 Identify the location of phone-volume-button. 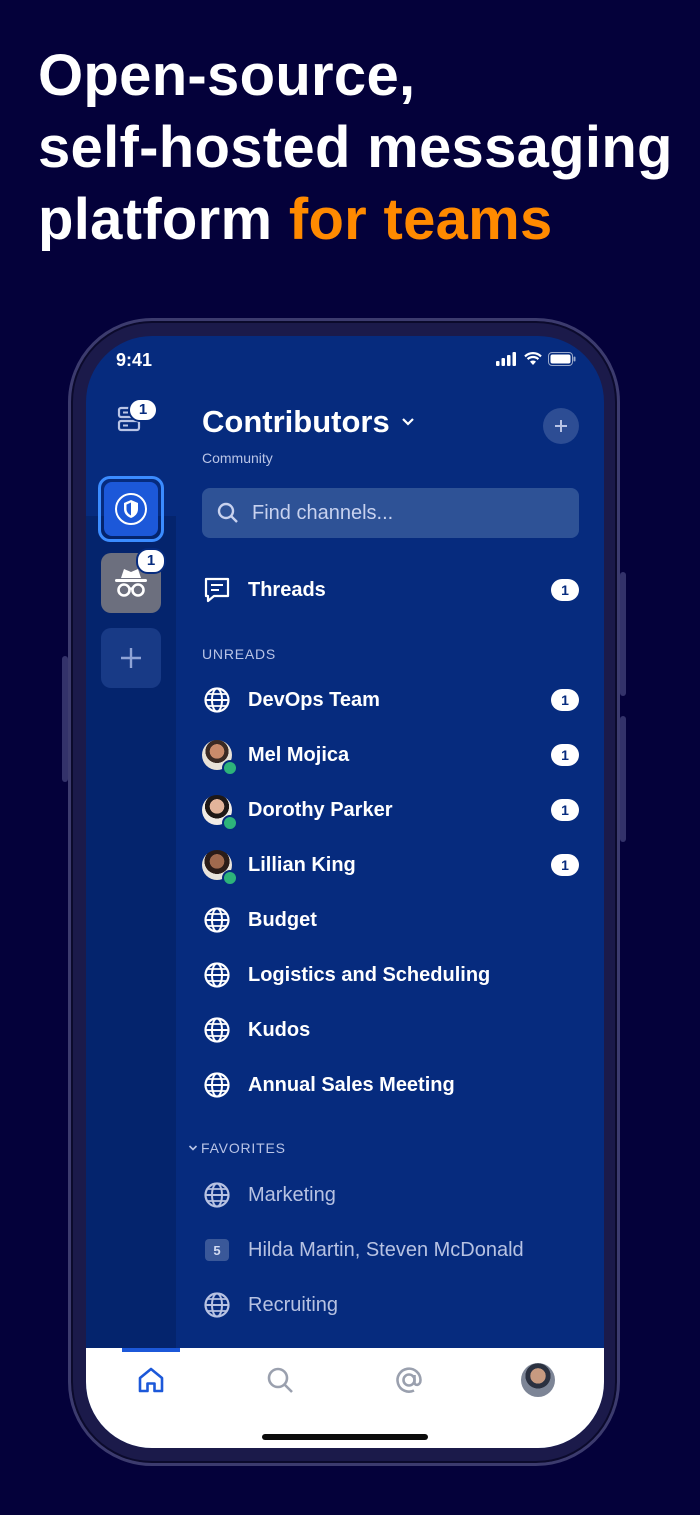
(65, 719).